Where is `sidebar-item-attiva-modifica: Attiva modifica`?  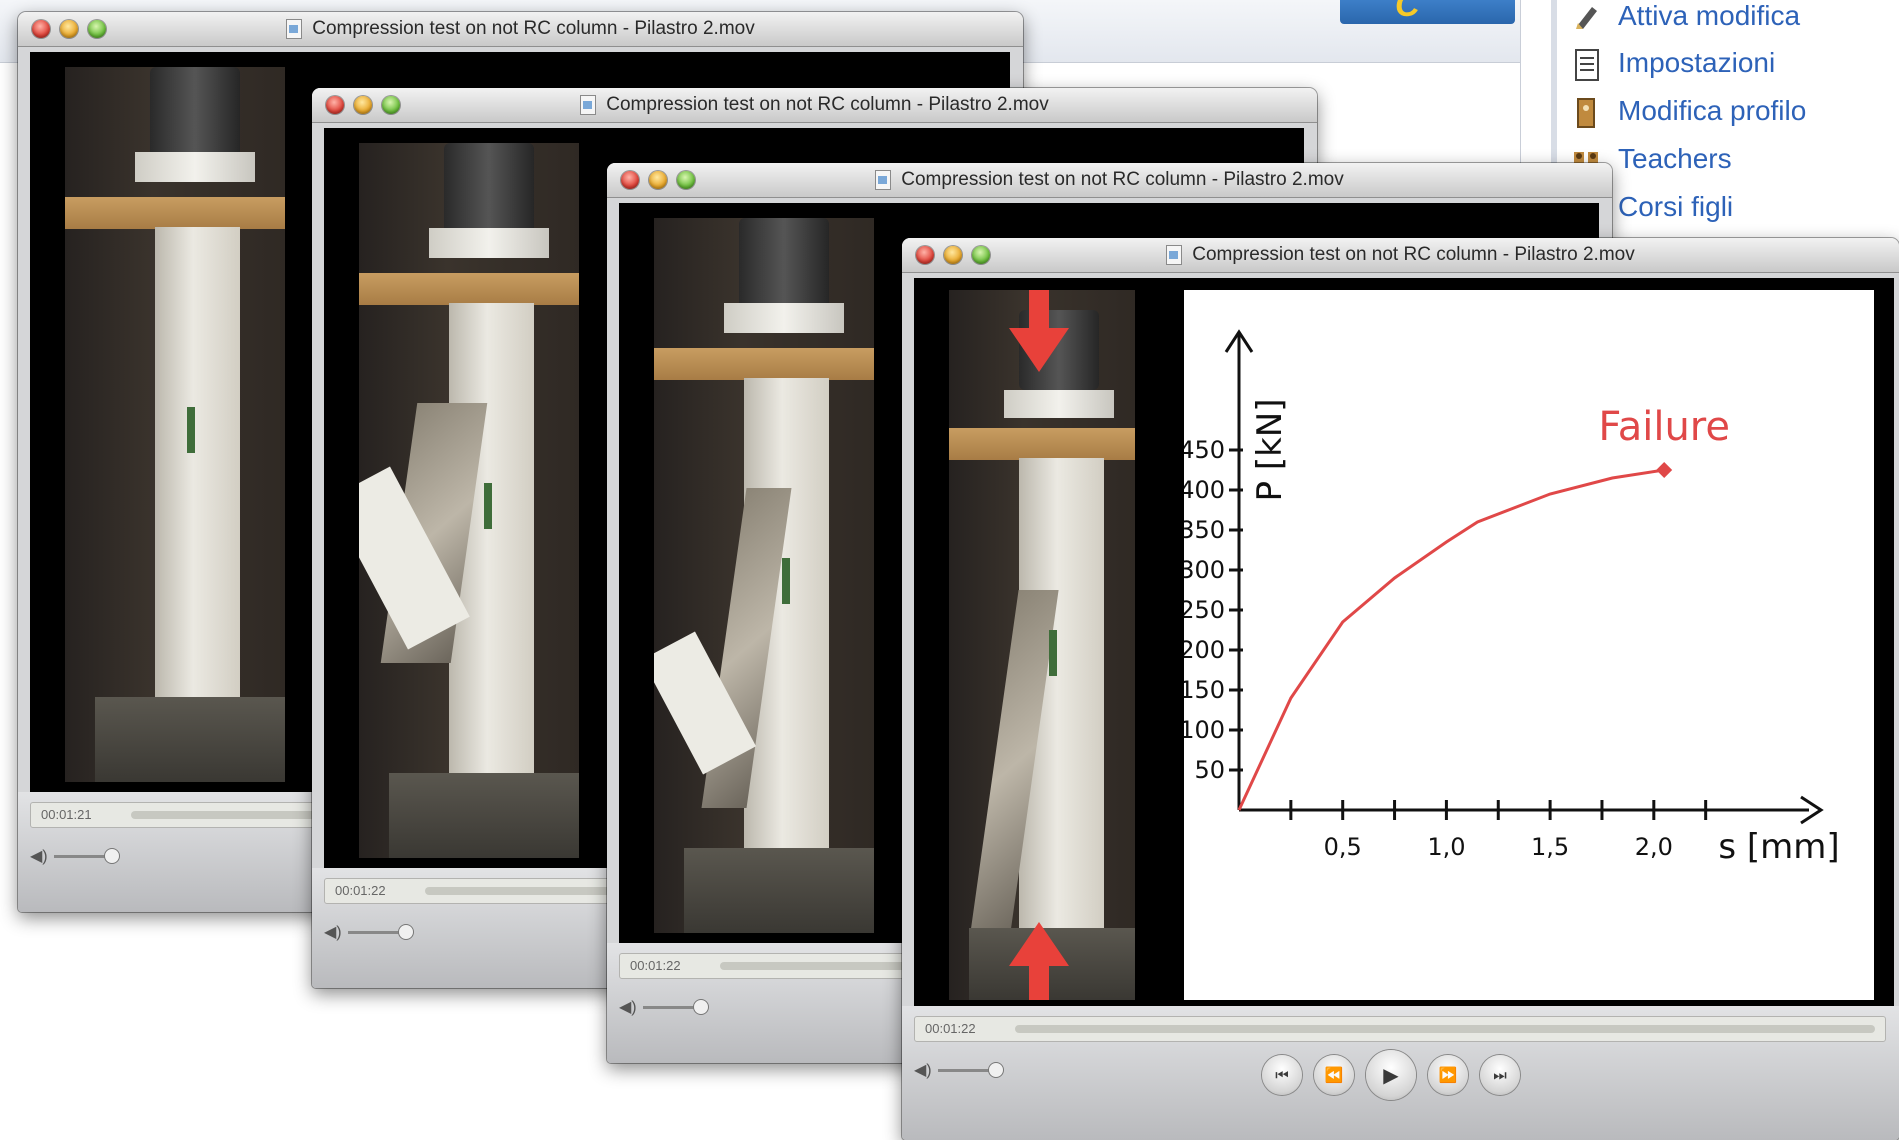 sidebar-item-attiva-modifica: Attiva modifica is located at coordinates (1686, 18).